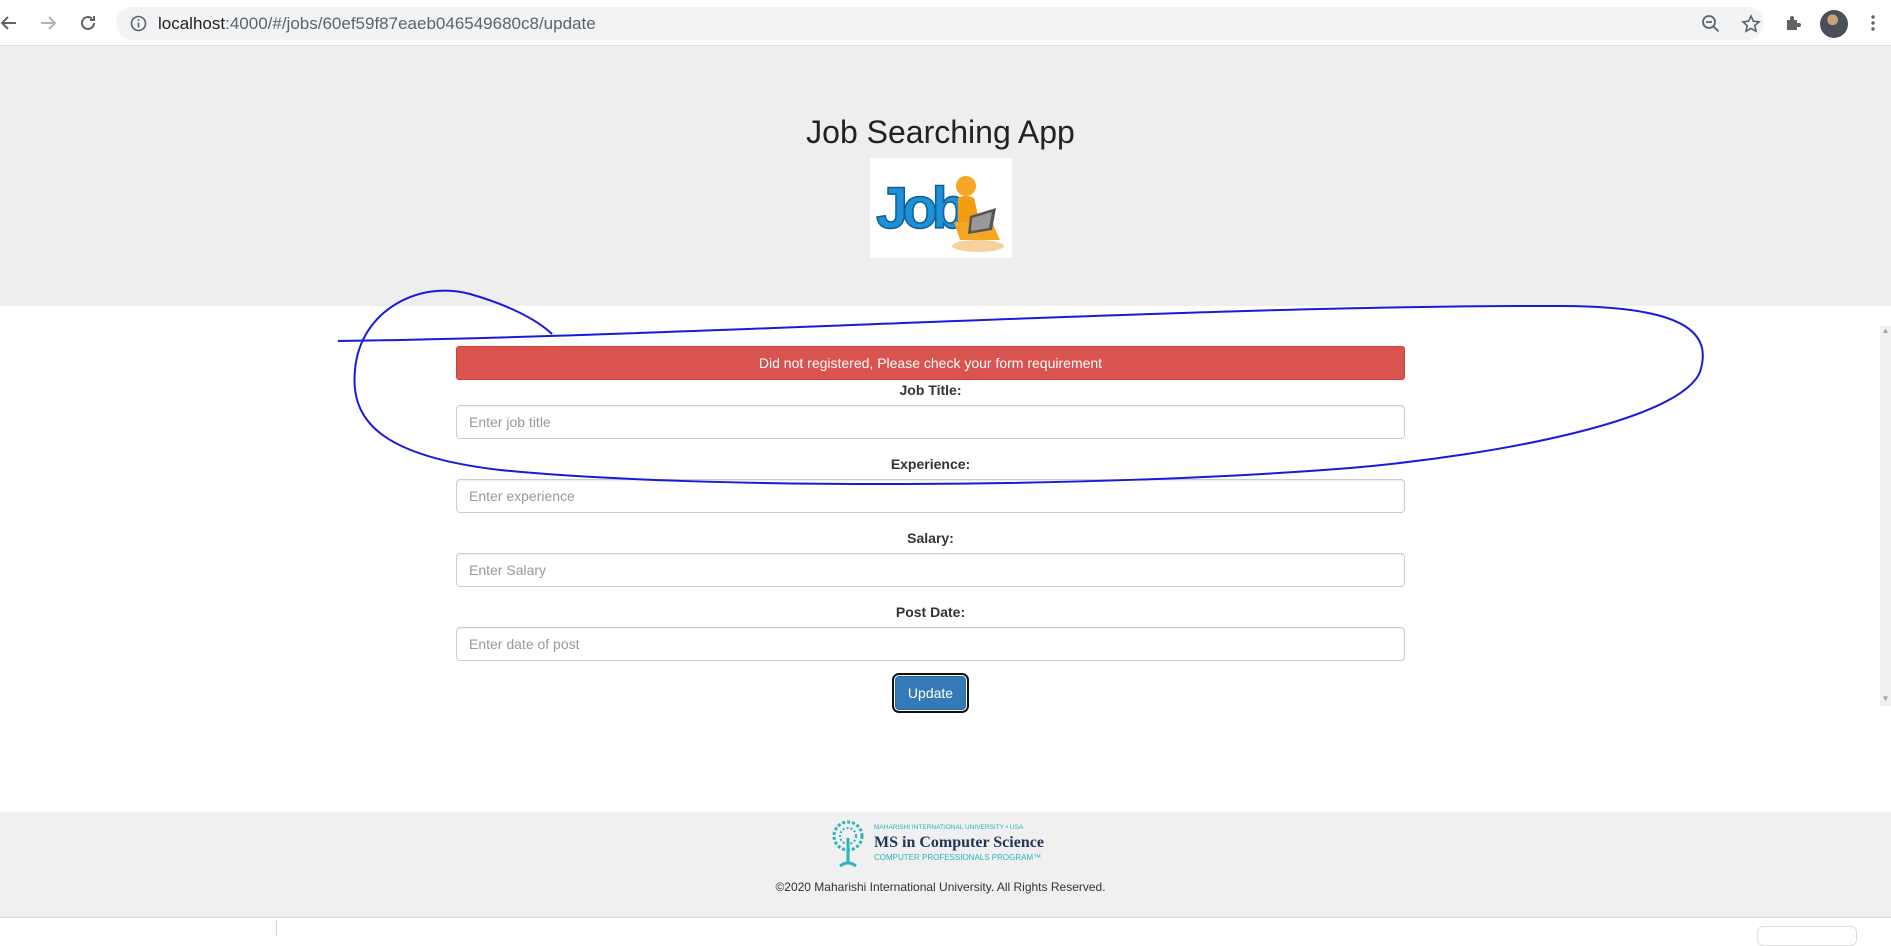 Image resolution: width=1891 pixels, height=946 pixels. I want to click on url-host: localhost, so click(192, 23).